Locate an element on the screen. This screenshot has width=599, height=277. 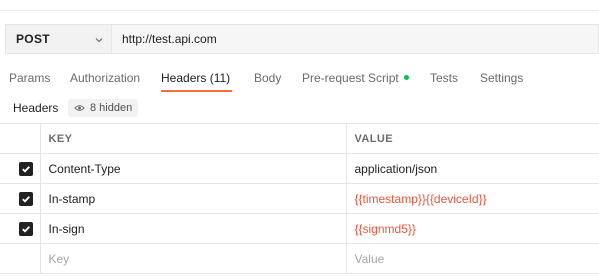
new-key-input: Key is located at coordinates (193, 258).